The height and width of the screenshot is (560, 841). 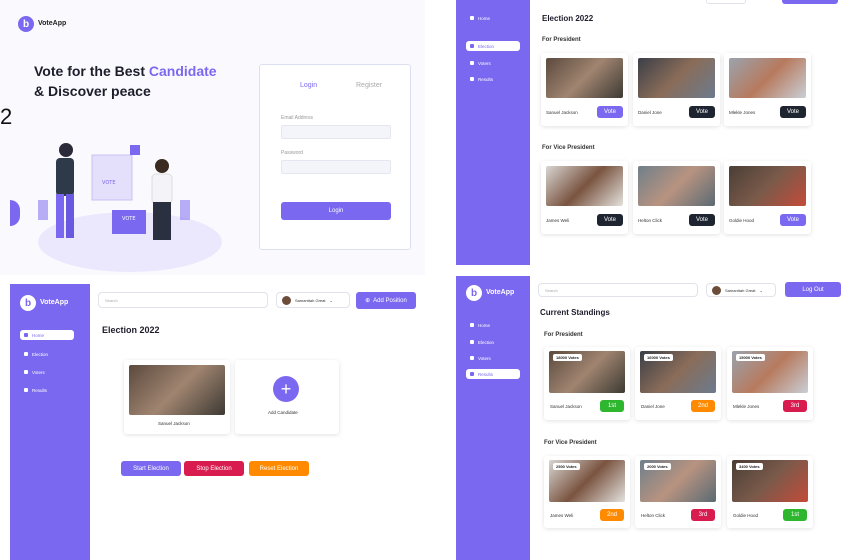 What do you see at coordinates (286, 300) in the screenshot?
I see `avatar` at bounding box center [286, 300].